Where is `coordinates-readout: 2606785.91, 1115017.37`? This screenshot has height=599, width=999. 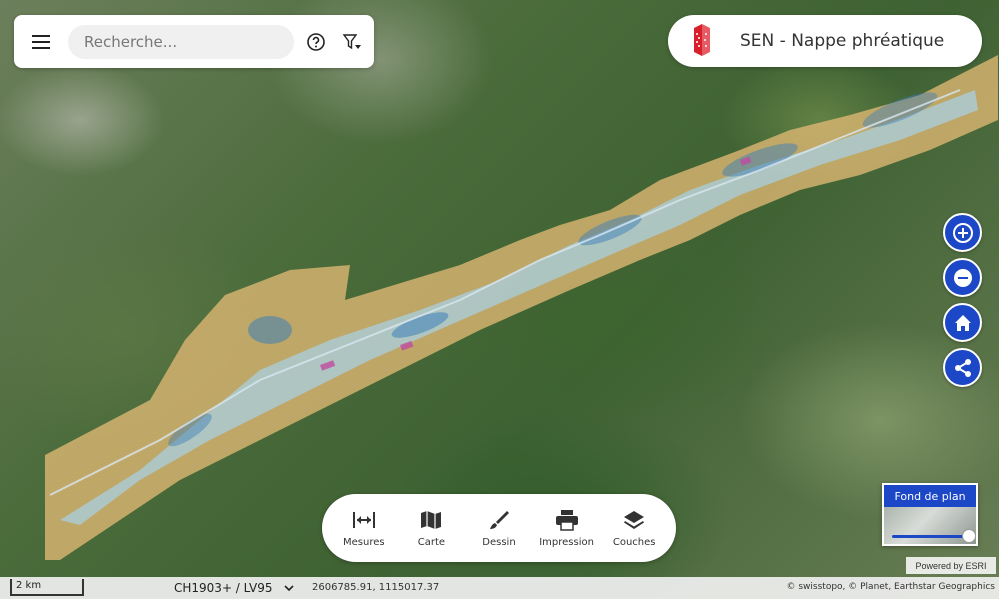 coordinates-readout: 2606785.91, 1115017.37 is located at coordinates (376, 587).